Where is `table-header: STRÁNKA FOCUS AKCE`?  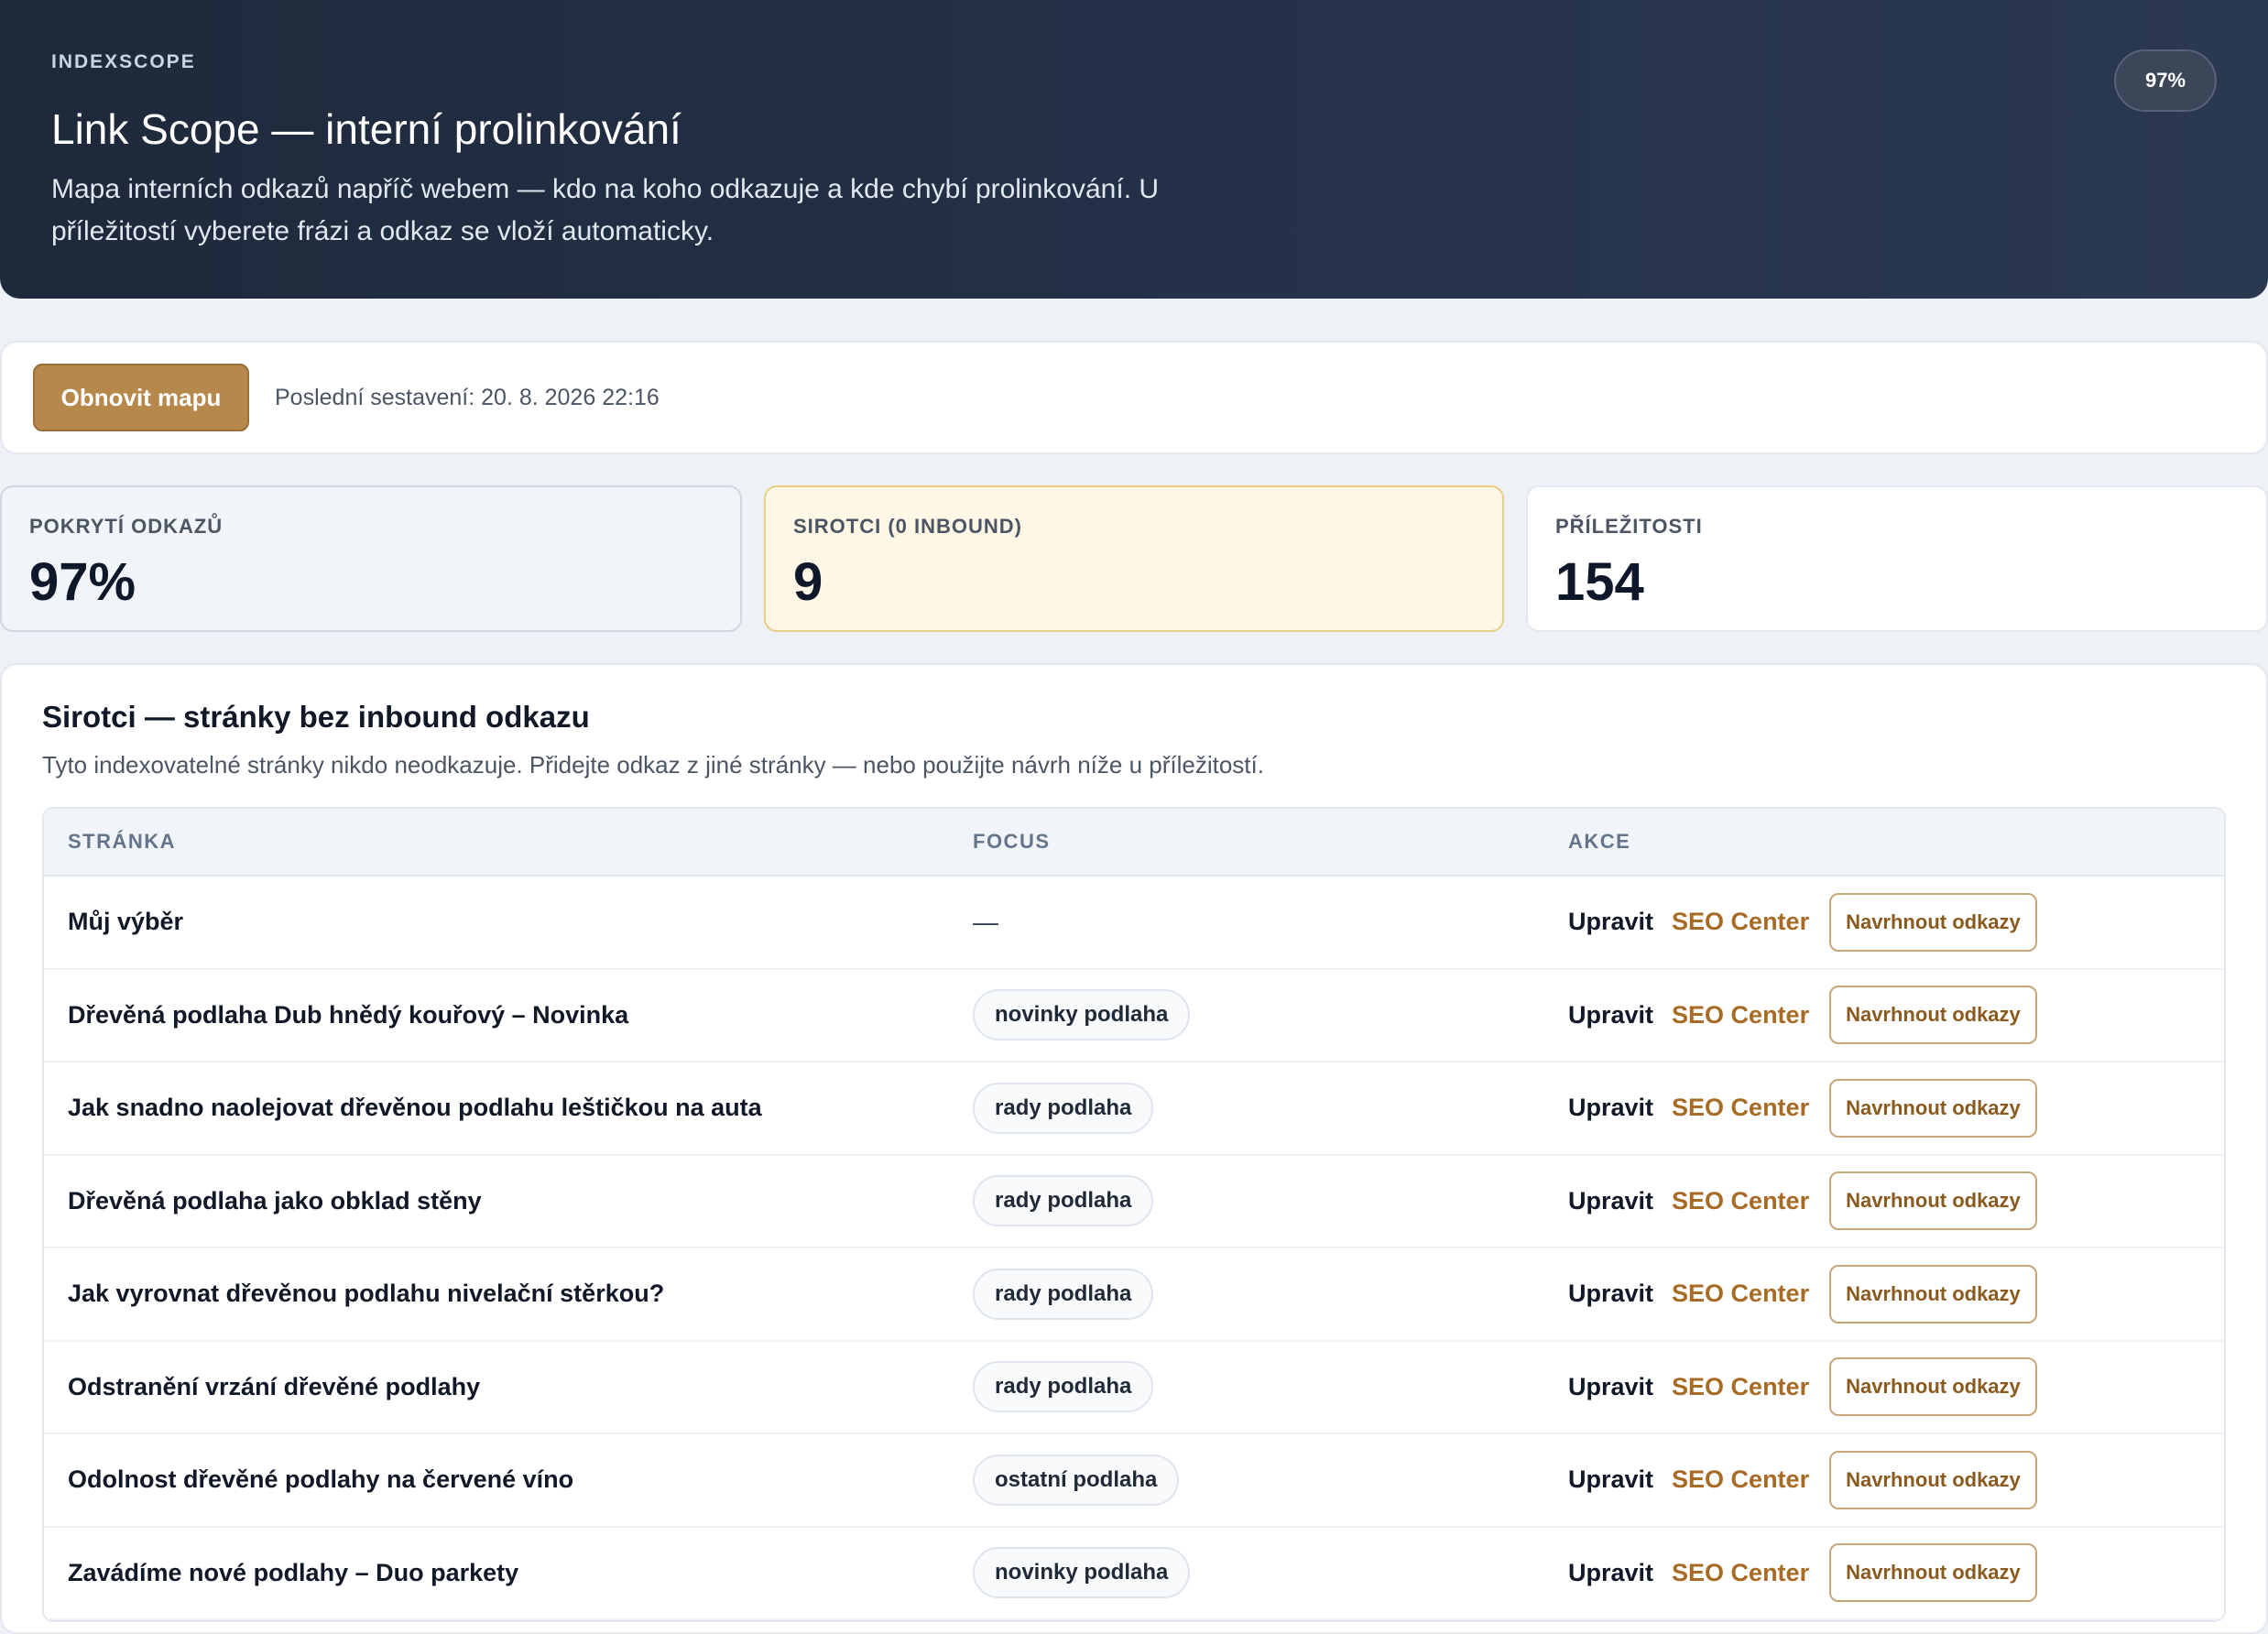 table-header: STRÁNKA FOCUS AKCE is located at coordinates (1134, 843).